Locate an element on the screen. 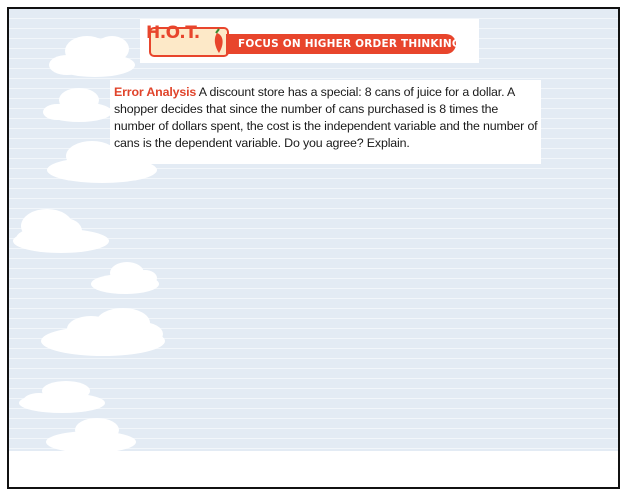 This screenshot has width=626, height=496. banner-title: FOCUS ON HIGHER ORDER THINKING is located at coordinates (343, 44).